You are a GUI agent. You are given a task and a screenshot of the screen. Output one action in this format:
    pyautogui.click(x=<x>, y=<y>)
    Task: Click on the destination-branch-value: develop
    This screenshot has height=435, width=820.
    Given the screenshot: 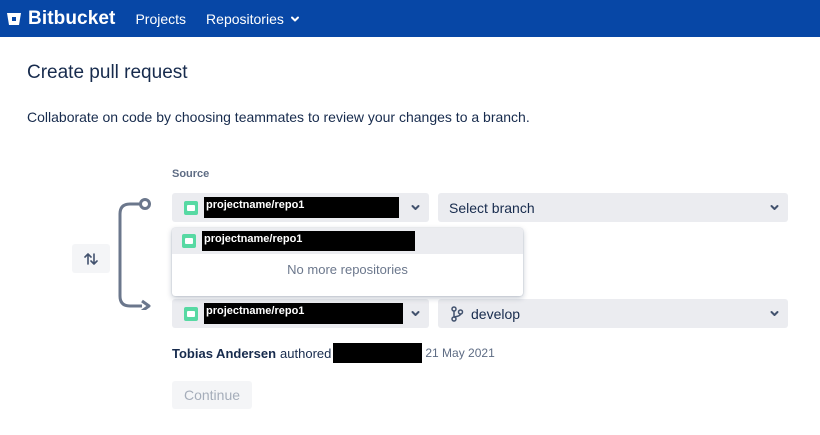 What is the action you would take?
    pyautogui.click(x=496, y=313)
    